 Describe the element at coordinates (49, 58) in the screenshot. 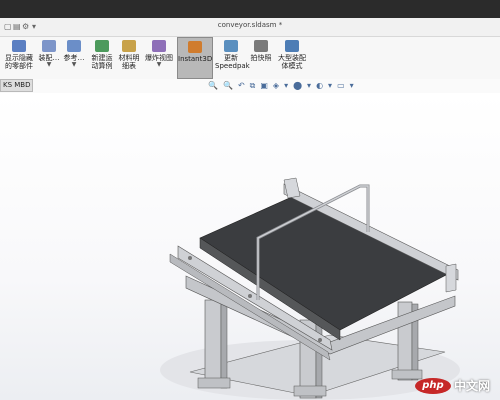

I see `assembly-features-button: 装配… ▼` at that location.